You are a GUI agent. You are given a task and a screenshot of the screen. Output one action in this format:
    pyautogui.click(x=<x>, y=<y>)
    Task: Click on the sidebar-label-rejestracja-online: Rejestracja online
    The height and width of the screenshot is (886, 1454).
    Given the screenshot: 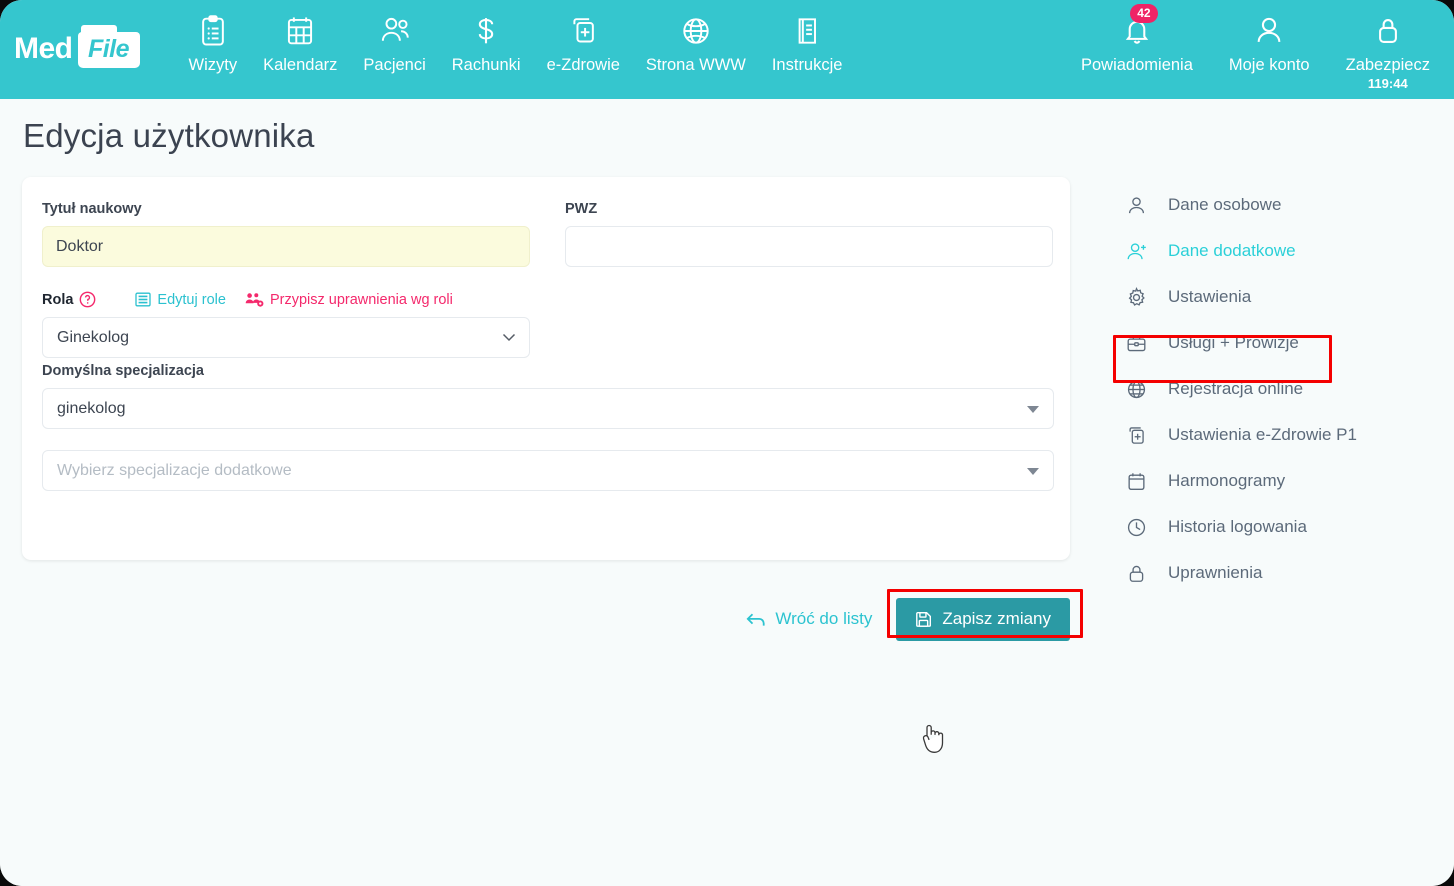 What is the action you would take?
    pyautogui.click(x=1236, y=388)
    